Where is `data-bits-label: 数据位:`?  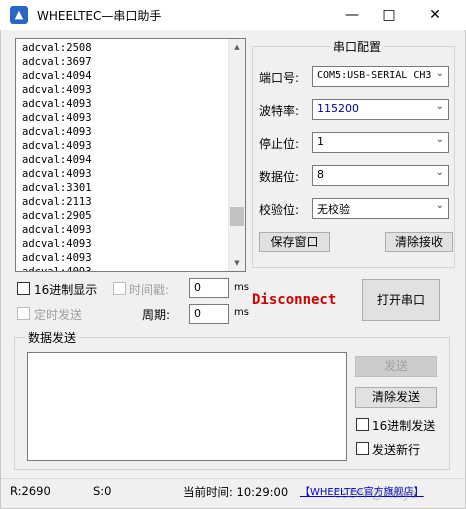
data-bits-label: 数据位: is located at coordinates (279, 177).